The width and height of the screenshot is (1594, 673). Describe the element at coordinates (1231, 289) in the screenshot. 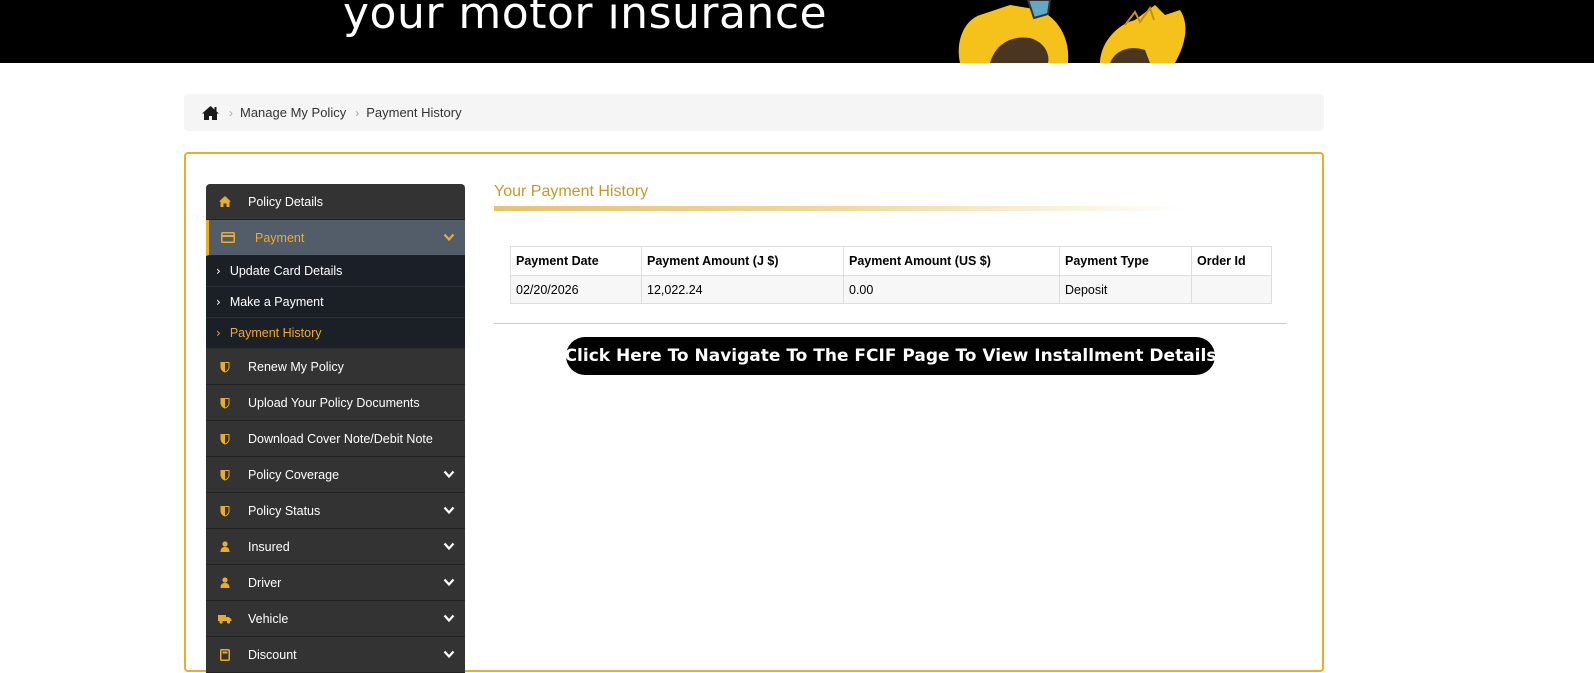

I see `table-cell` at that location.